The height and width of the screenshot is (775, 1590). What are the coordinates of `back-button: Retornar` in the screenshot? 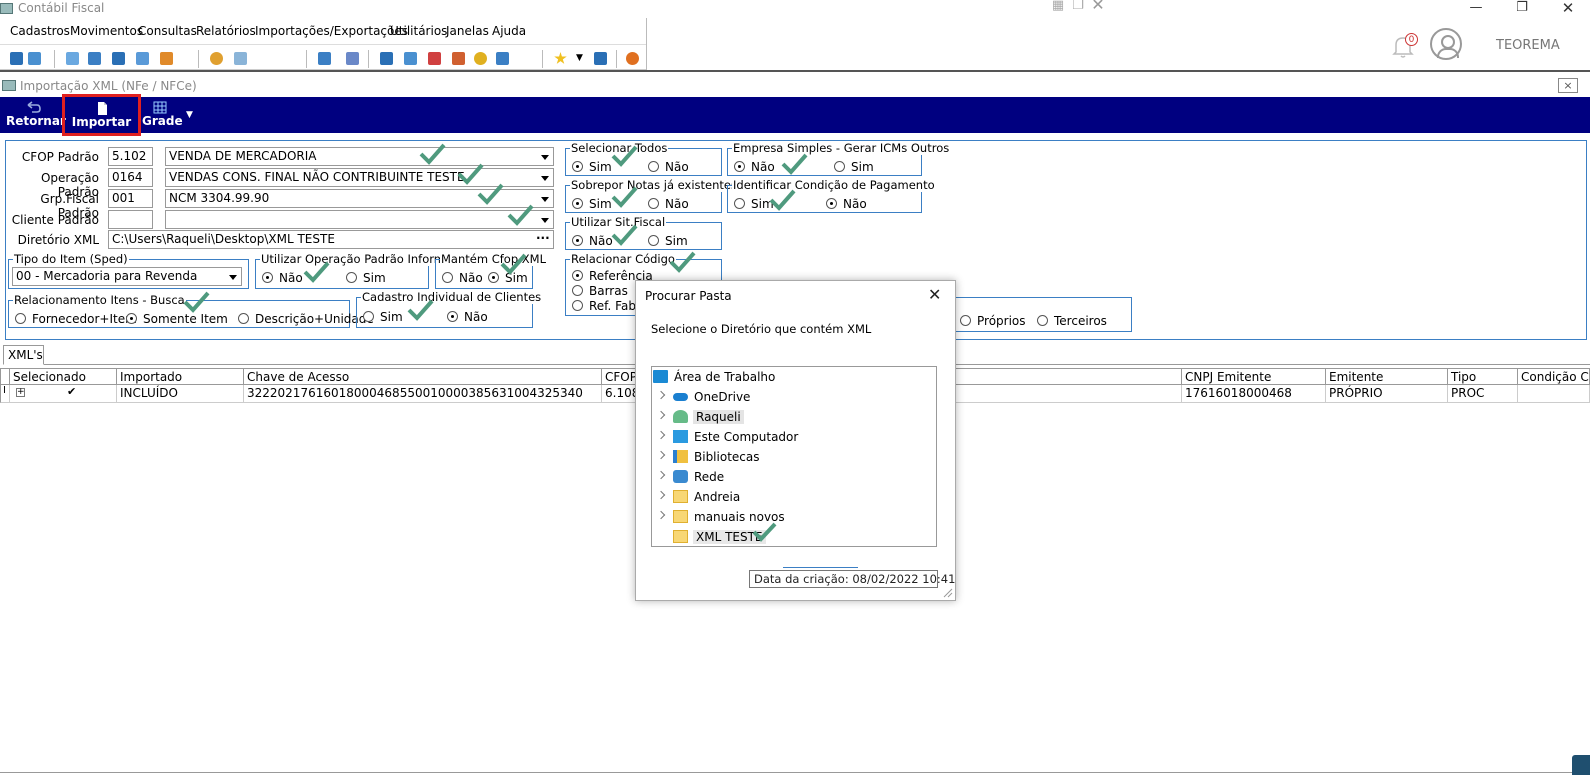 It's located at (36, 115).